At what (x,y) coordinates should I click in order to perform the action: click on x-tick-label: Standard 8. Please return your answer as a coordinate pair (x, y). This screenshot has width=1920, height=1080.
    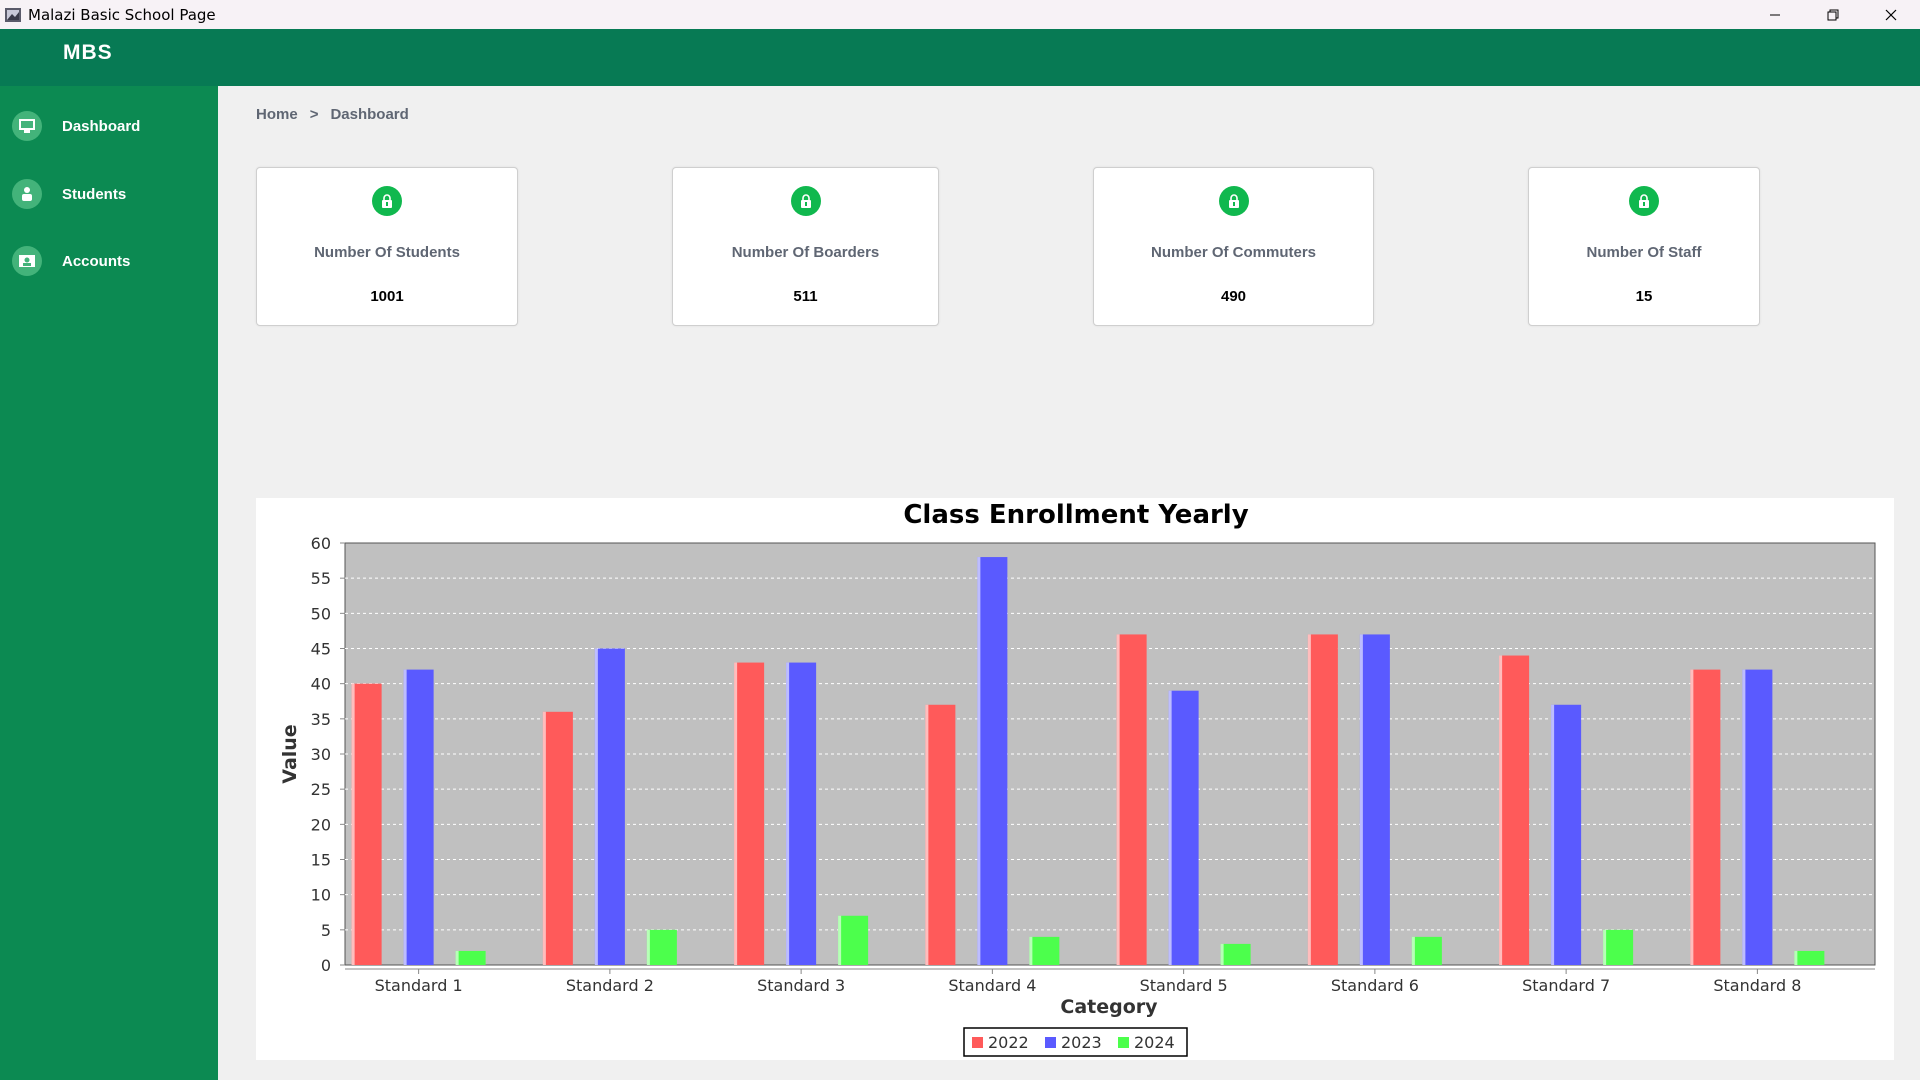
    Looking at the image, I should click on (1757, 985).